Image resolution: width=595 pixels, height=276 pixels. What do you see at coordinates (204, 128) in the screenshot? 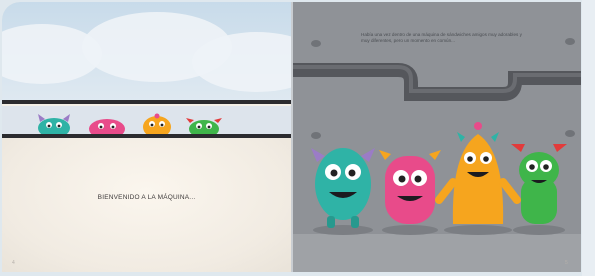
I see `green-monster-peek` at bounding box center [204, 128].